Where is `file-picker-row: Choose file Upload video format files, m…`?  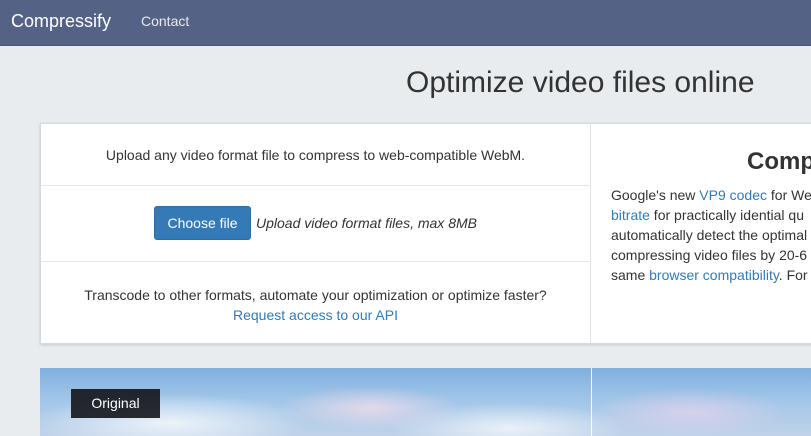
file-picker-row: Choose file Upload video format files, m… is located at coordinates (315, 224).